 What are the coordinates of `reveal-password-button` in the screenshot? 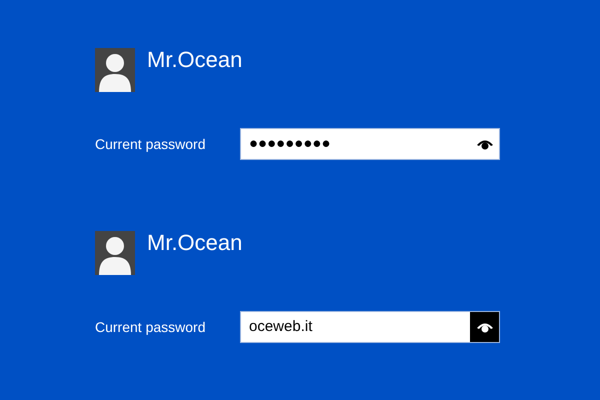 It's located at (484, 327).